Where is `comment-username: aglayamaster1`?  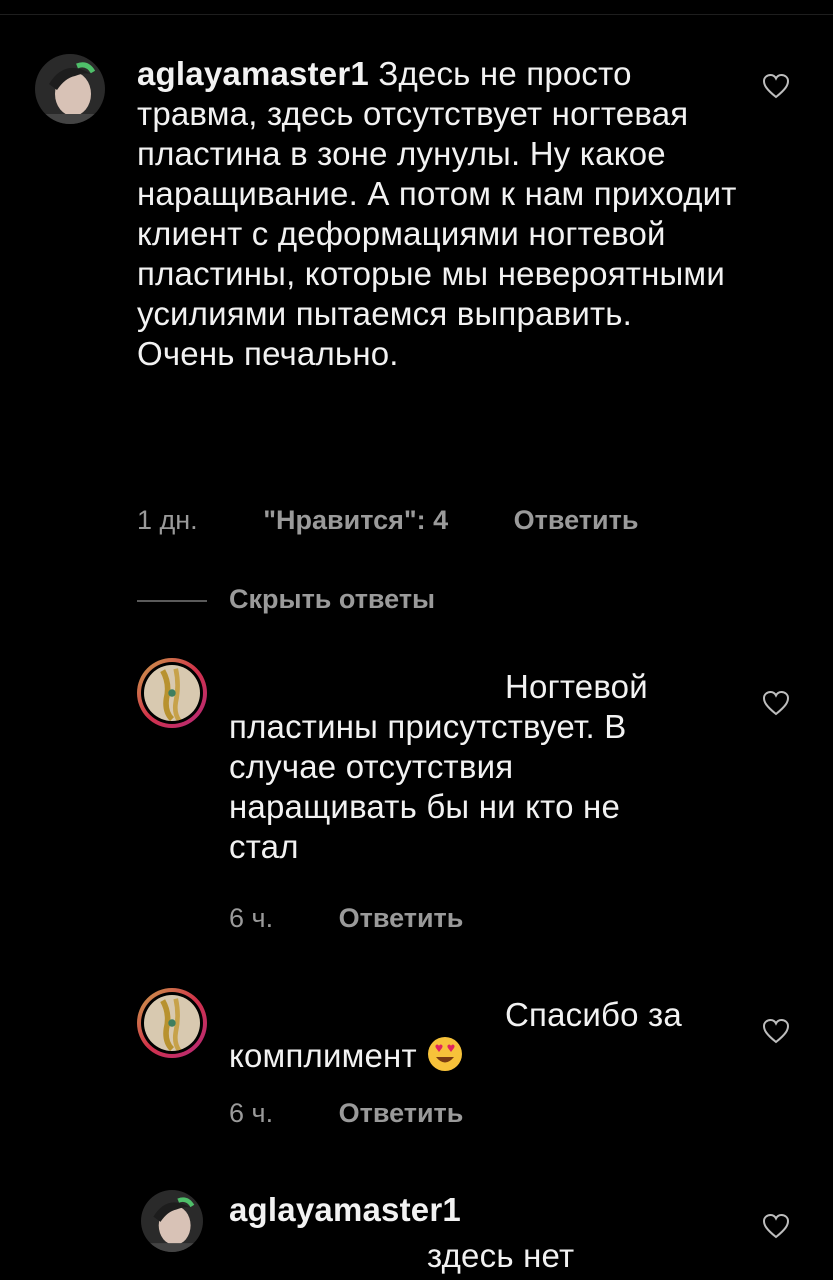
comment-username: aglayamaster1 is located at coordinates (253, 73).